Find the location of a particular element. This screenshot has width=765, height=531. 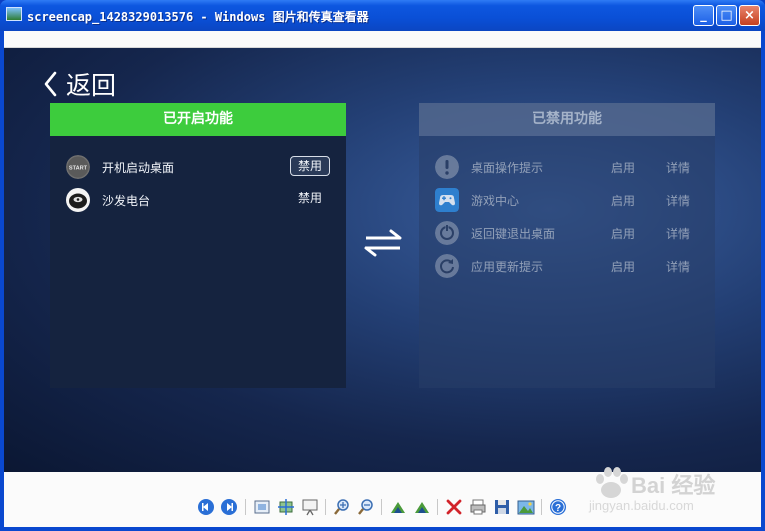

back-button: 返回 is located at coordinates (78, 84).